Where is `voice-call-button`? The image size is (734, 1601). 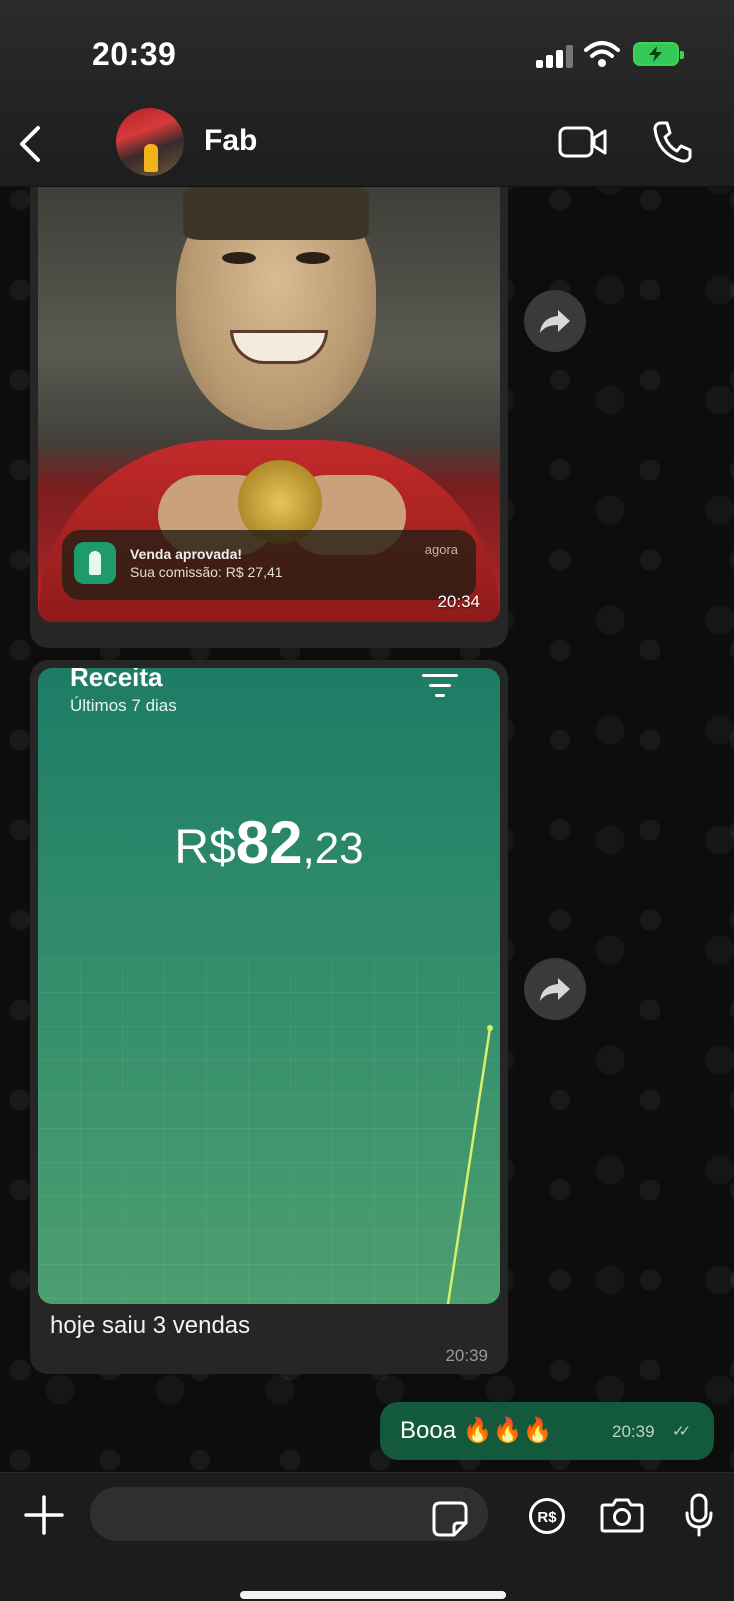 voice-call-button is located at coordinates (672, 144).